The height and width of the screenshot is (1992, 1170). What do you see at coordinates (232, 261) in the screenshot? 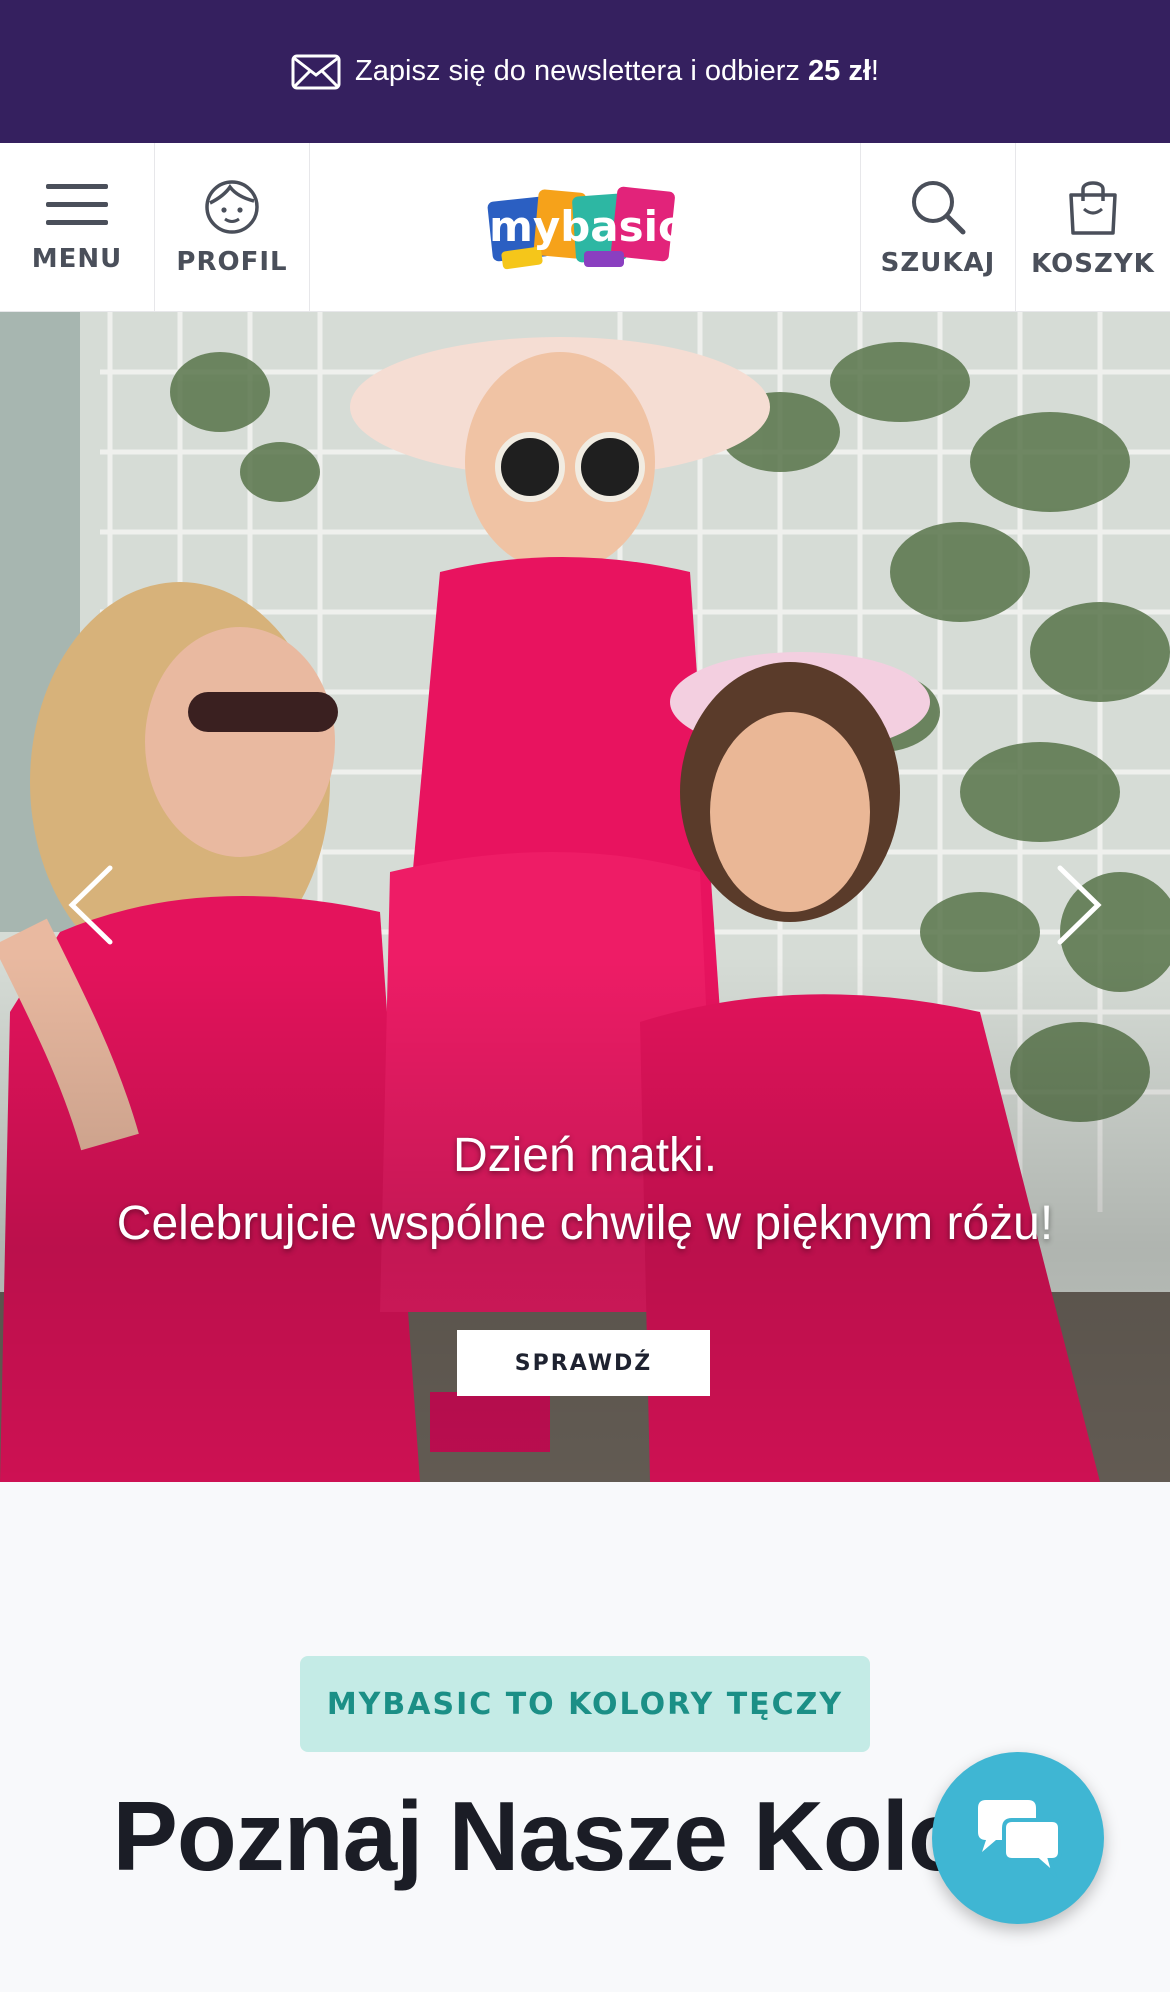
I see `profile-label: PROFIL` at bounding box center [232, 261].